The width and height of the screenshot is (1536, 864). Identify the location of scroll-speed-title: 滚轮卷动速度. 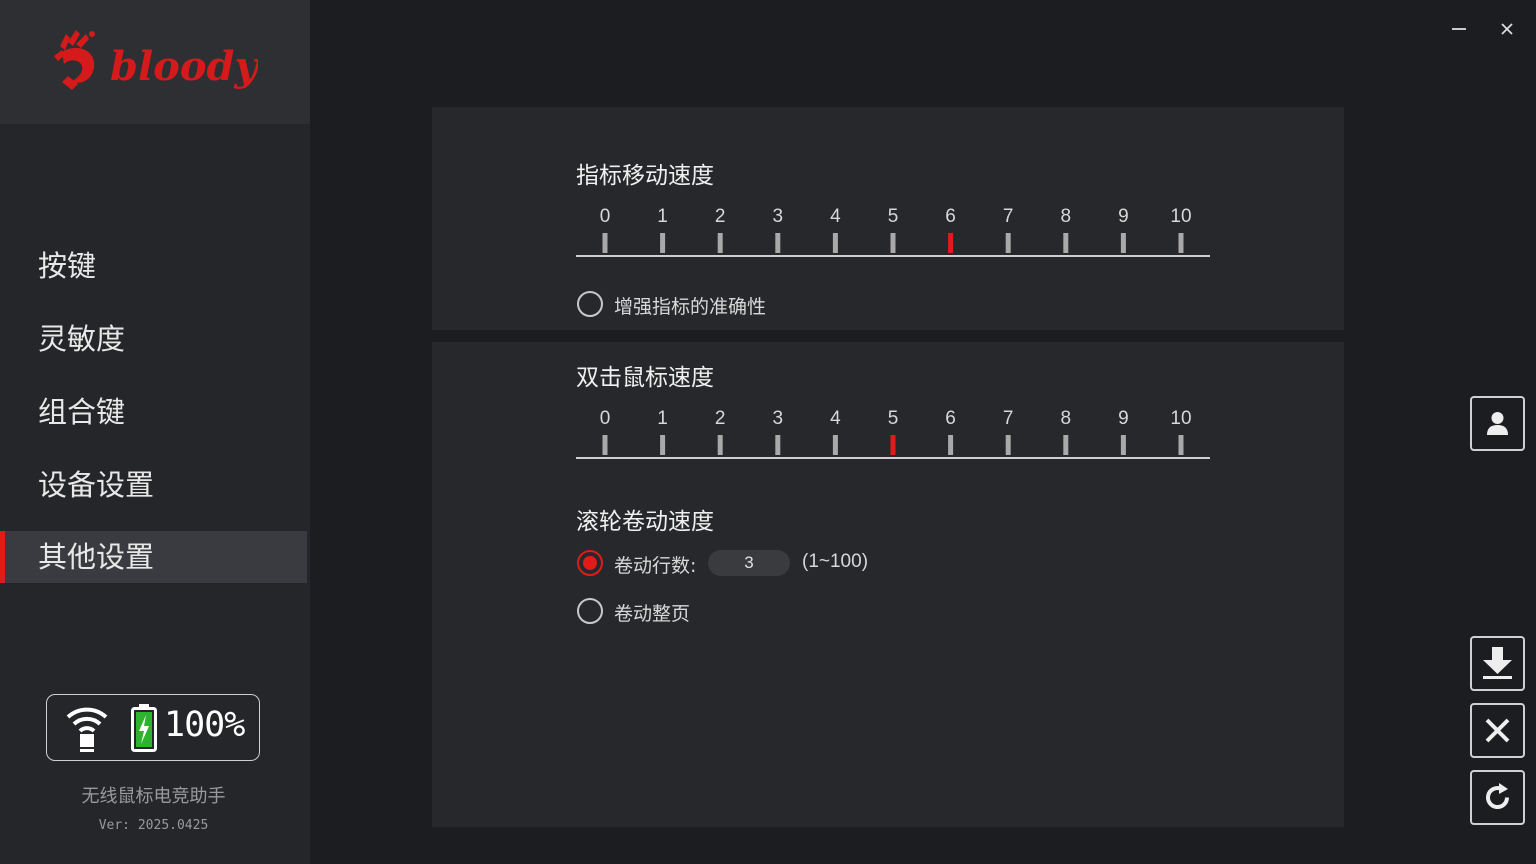
(645, 522).